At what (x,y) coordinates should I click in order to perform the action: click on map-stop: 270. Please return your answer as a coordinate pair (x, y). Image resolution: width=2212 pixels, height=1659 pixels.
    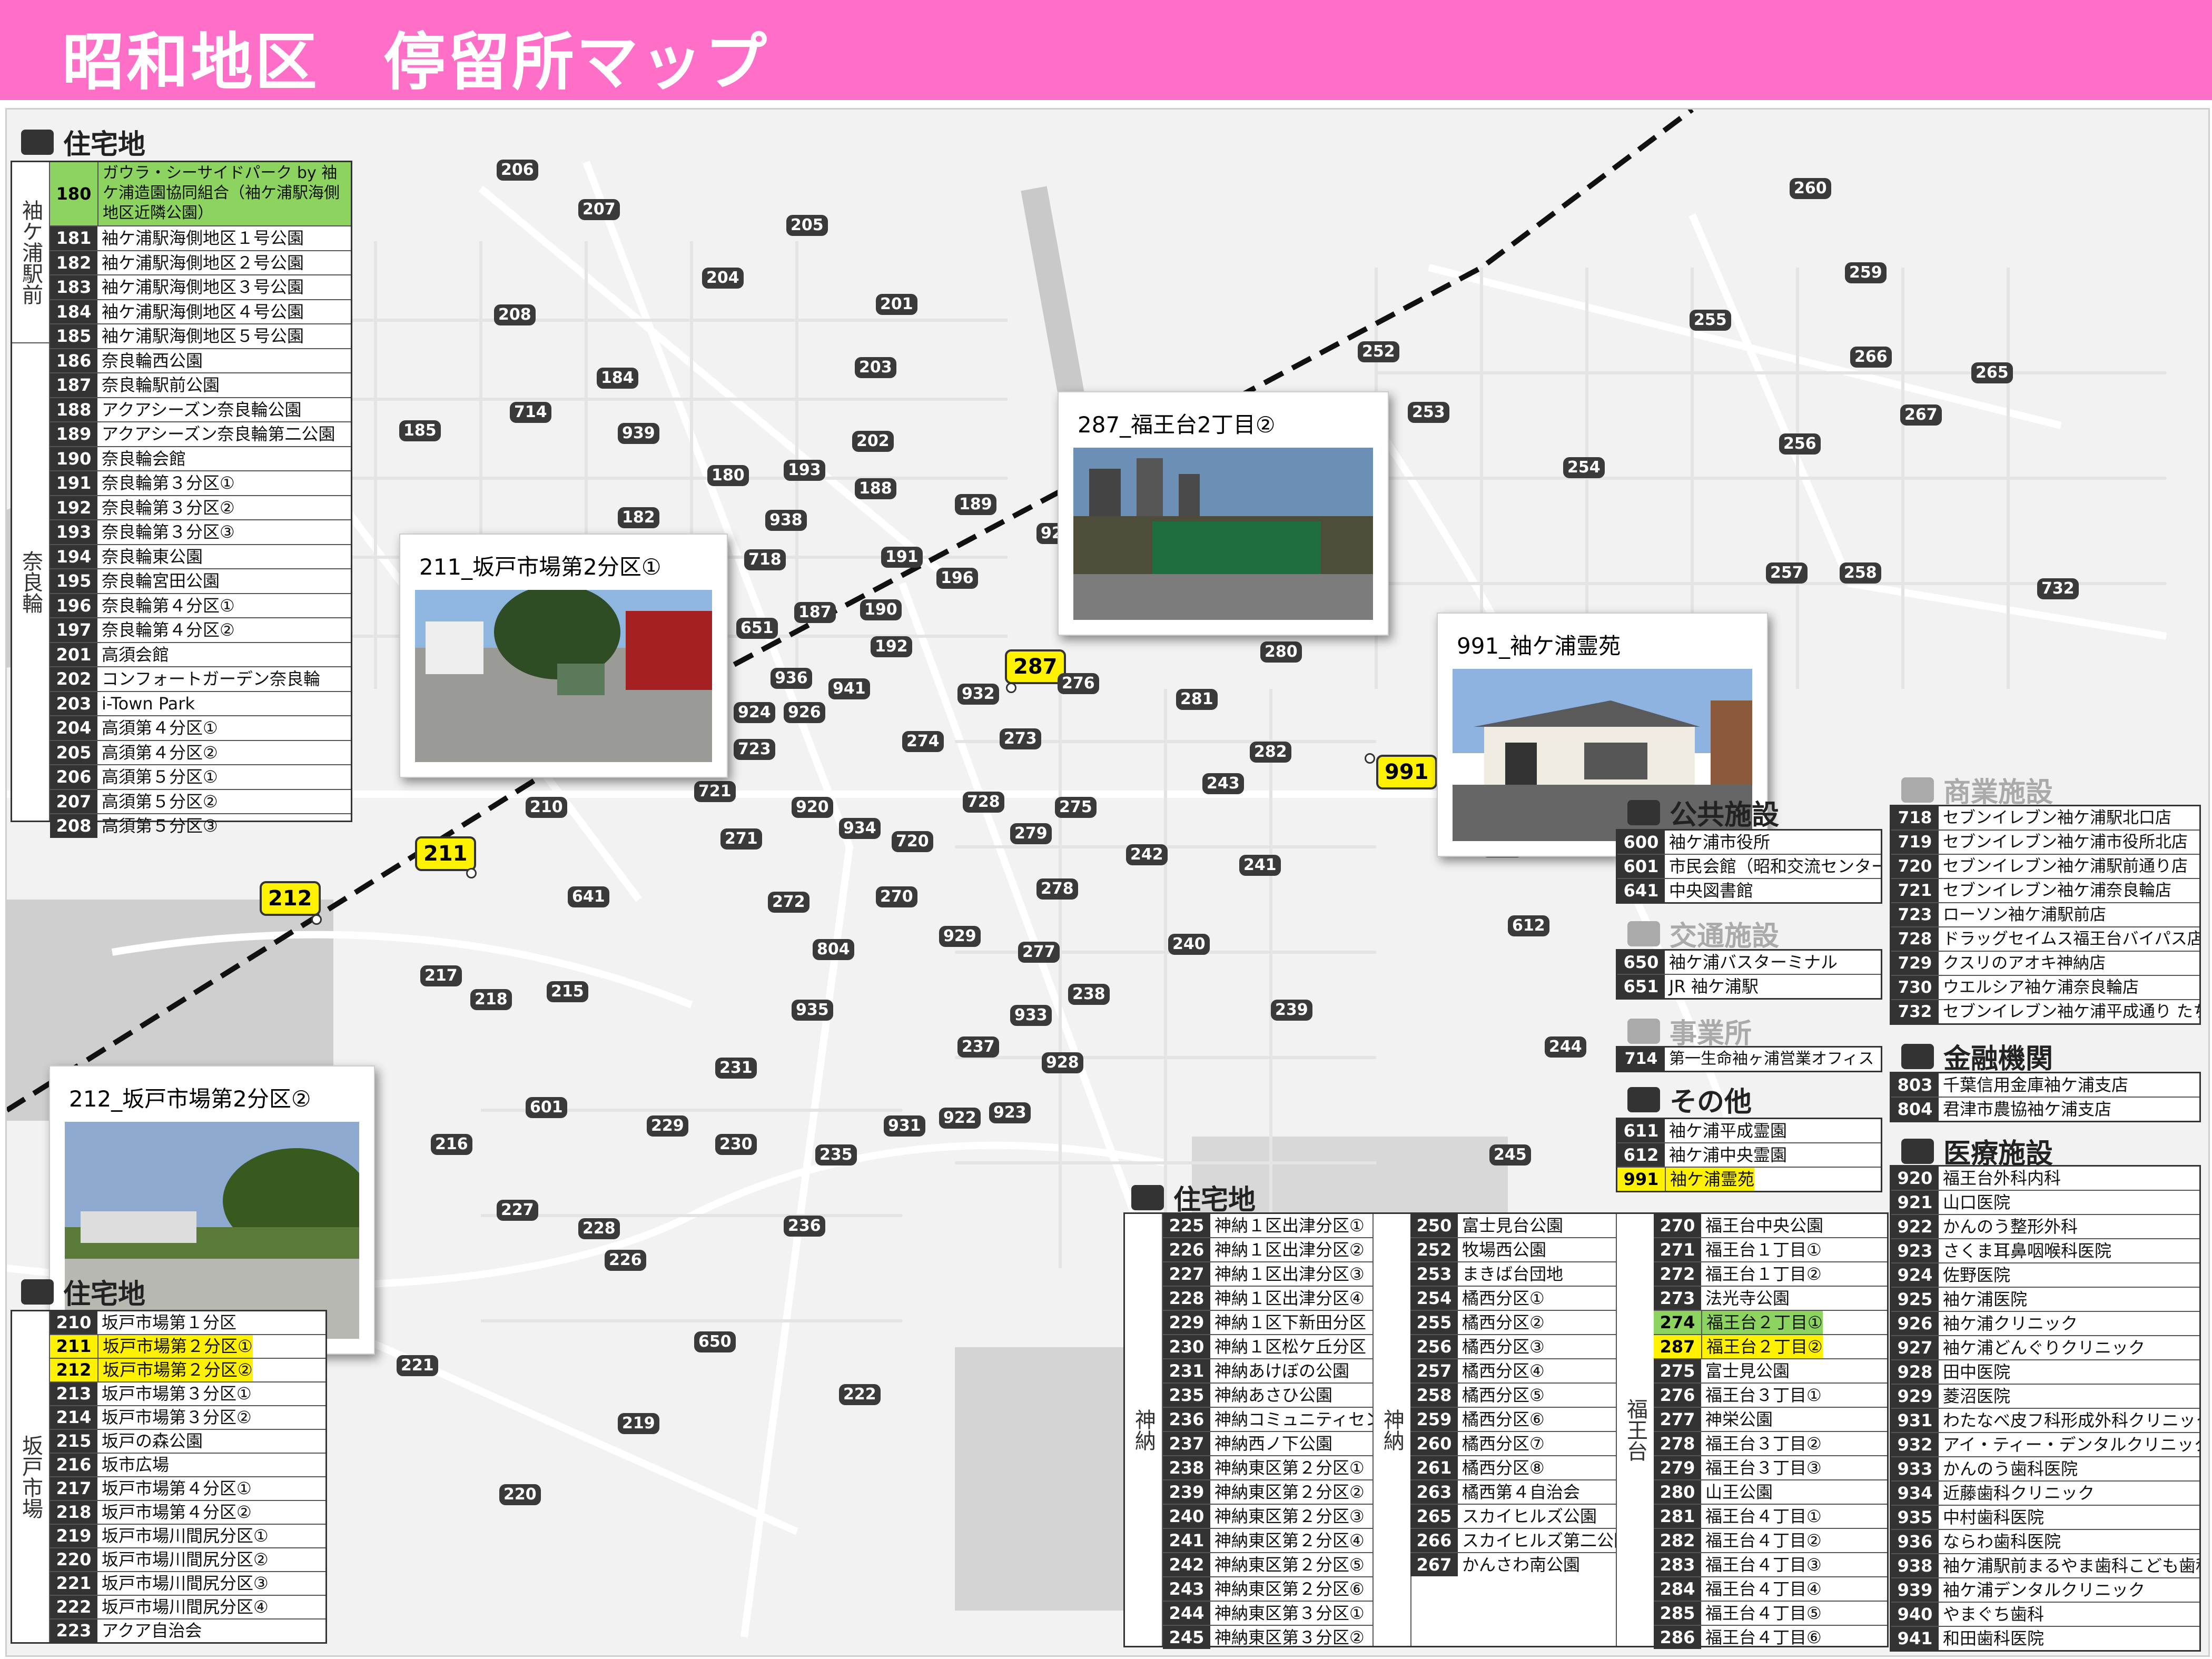
    Looking at the image, I should click on (896, 896).